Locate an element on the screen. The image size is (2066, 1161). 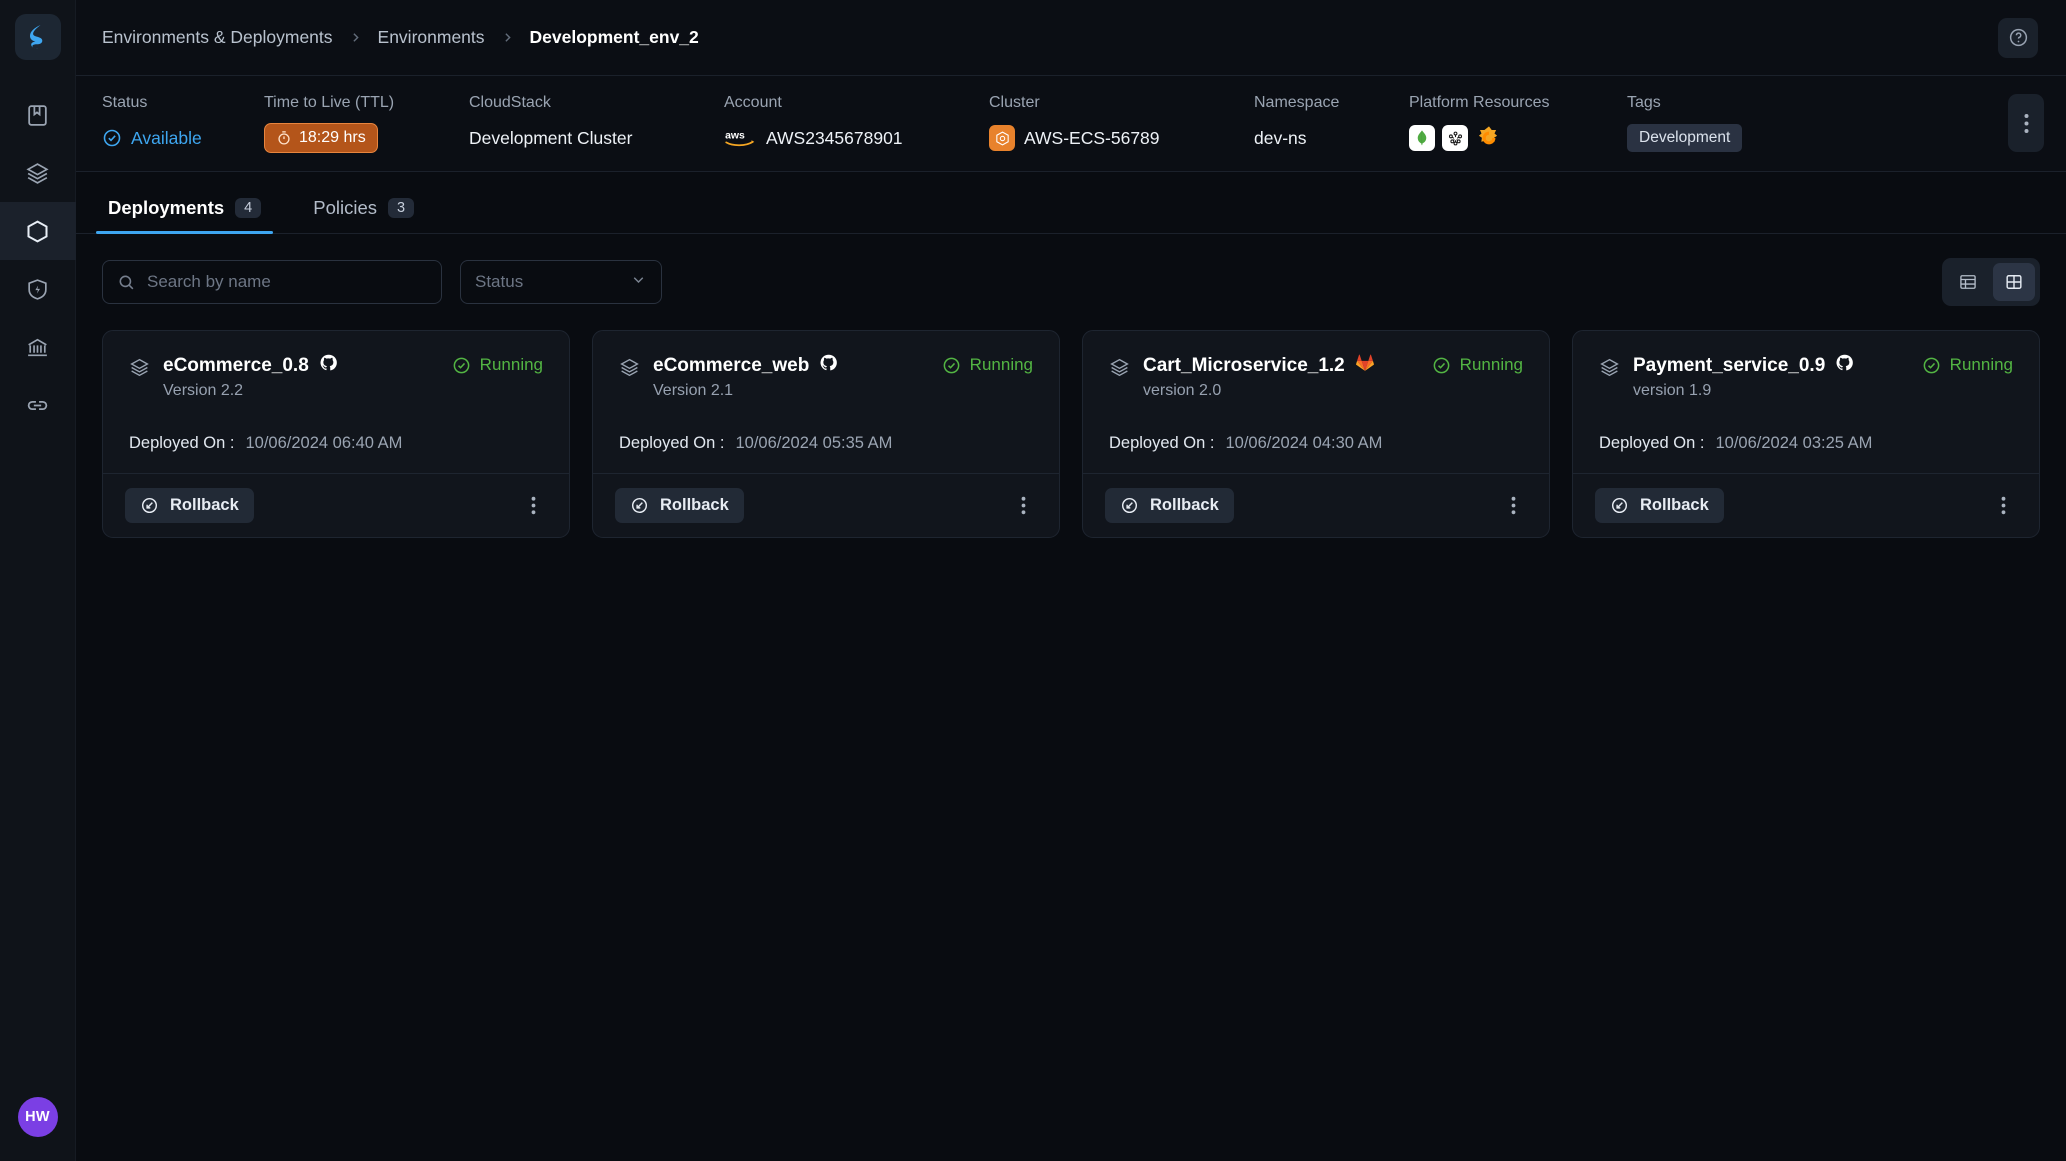
avatar: HW is located at coordinates (37, 1117).